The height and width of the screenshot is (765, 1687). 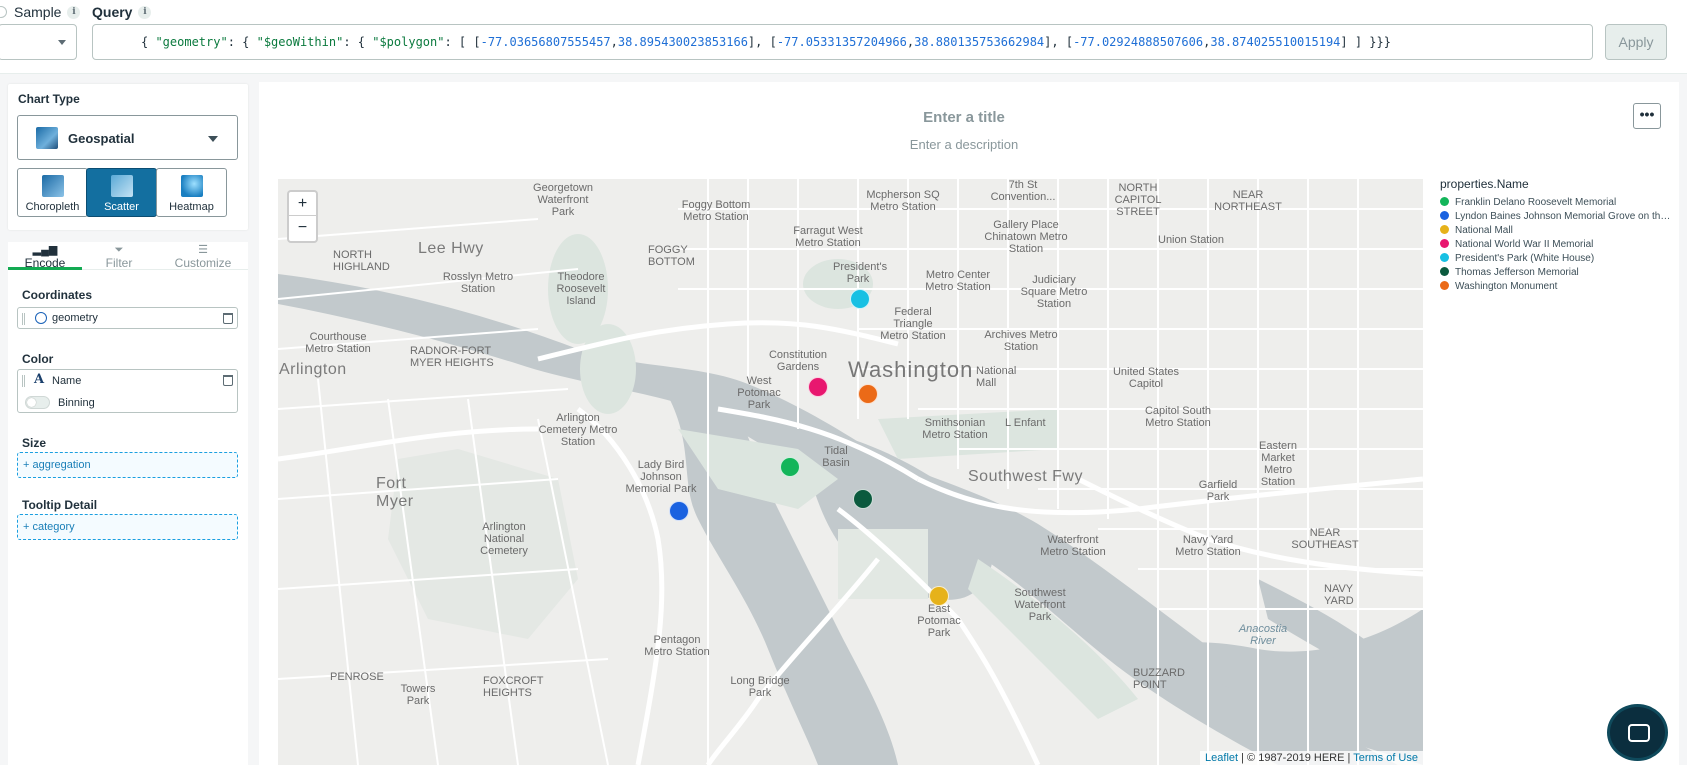 I want to click on map-label-anacostia: Anacostia River, so click(x=1263, y=635).